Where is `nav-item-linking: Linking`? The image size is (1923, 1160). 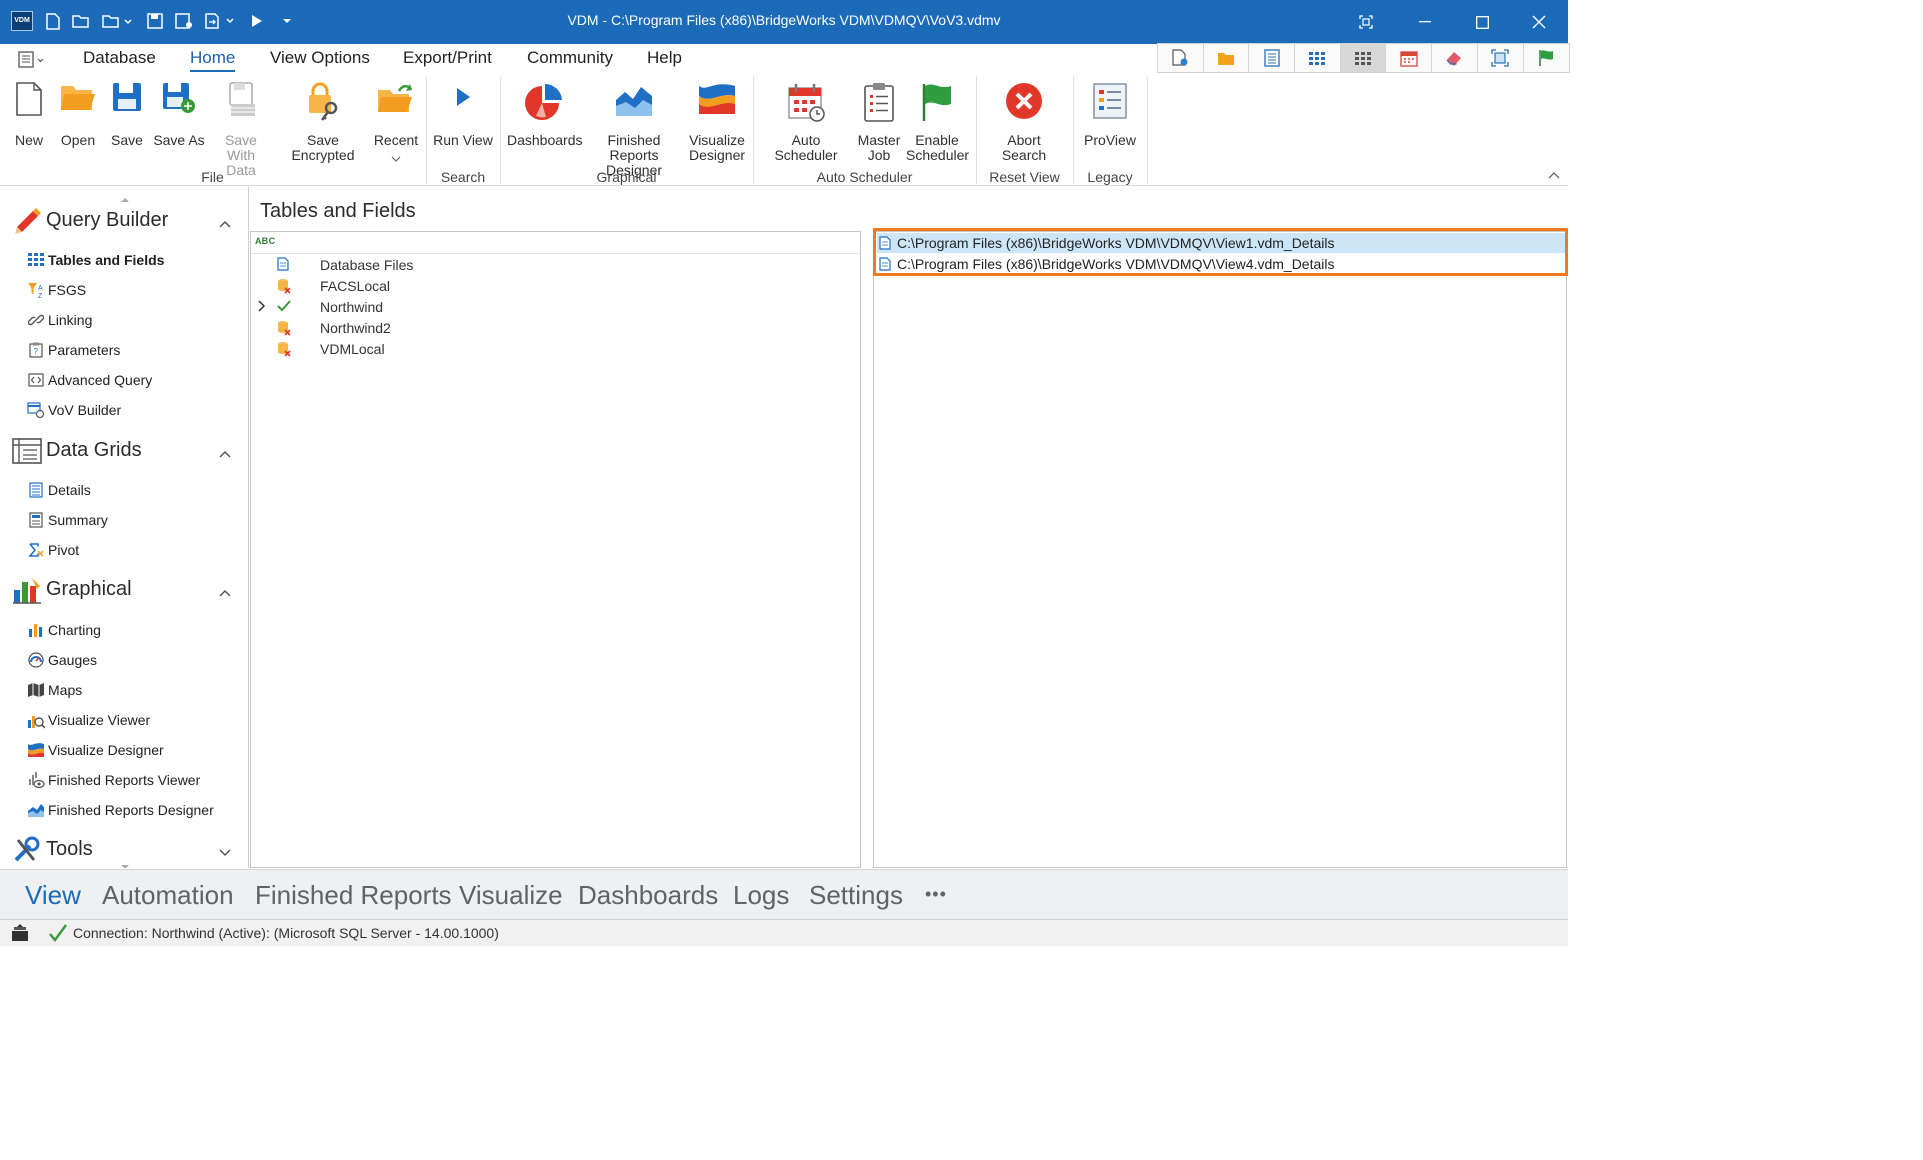 nav-item-linking: Linking is located at coordinates (59, 320).